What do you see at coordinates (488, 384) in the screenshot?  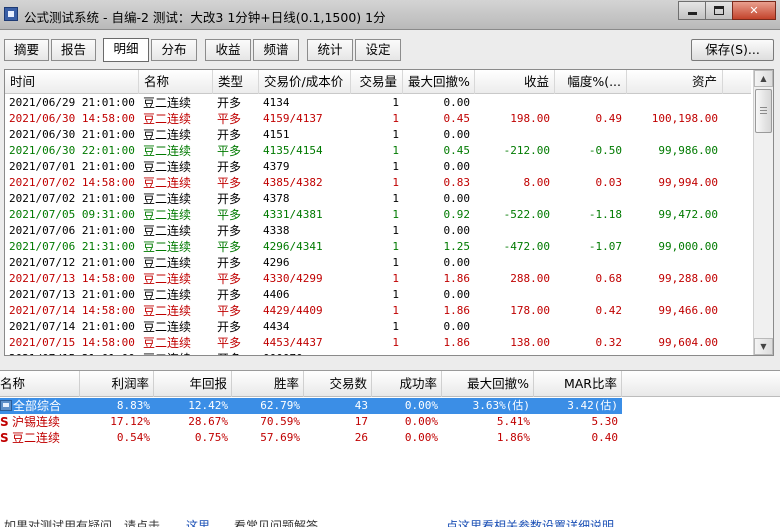 I see `scol-max-drawdown: 最大回撤%` at bounding box center [488, 384].